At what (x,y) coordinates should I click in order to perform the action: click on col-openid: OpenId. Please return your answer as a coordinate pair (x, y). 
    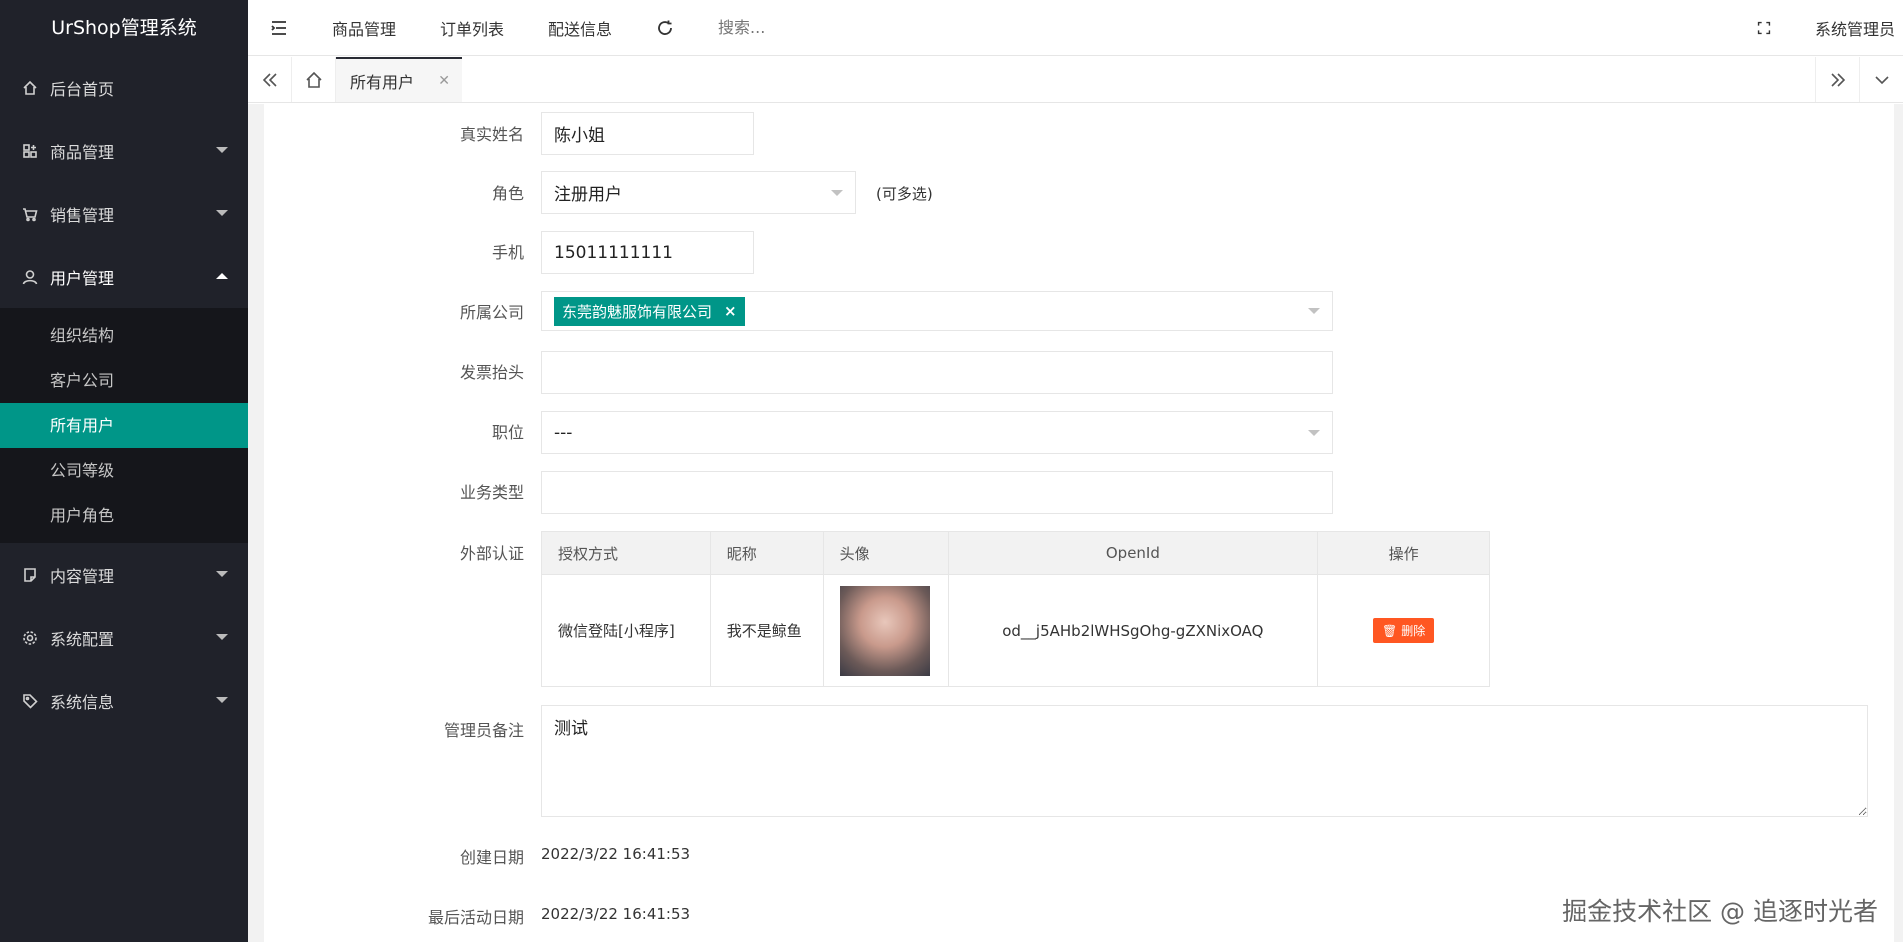
    Looking at the image, I should click on (1133, 553).